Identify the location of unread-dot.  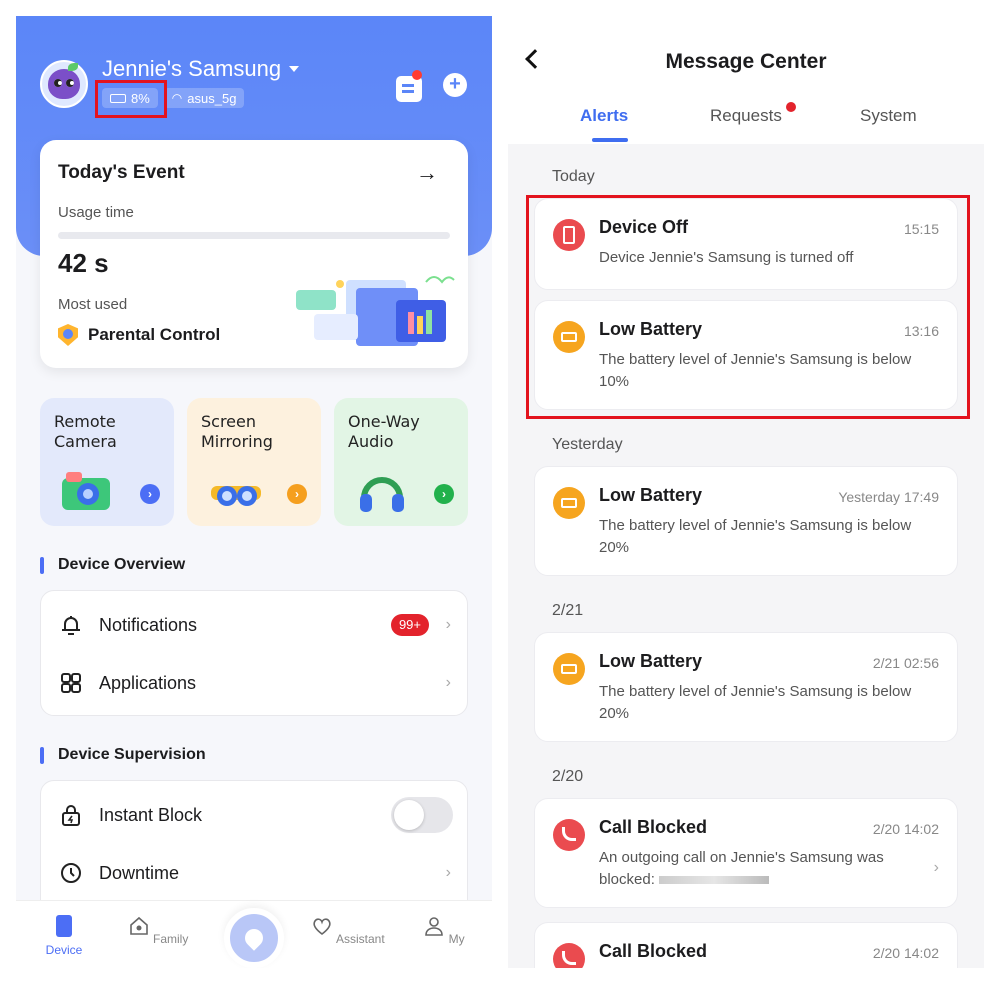
(417, 75).